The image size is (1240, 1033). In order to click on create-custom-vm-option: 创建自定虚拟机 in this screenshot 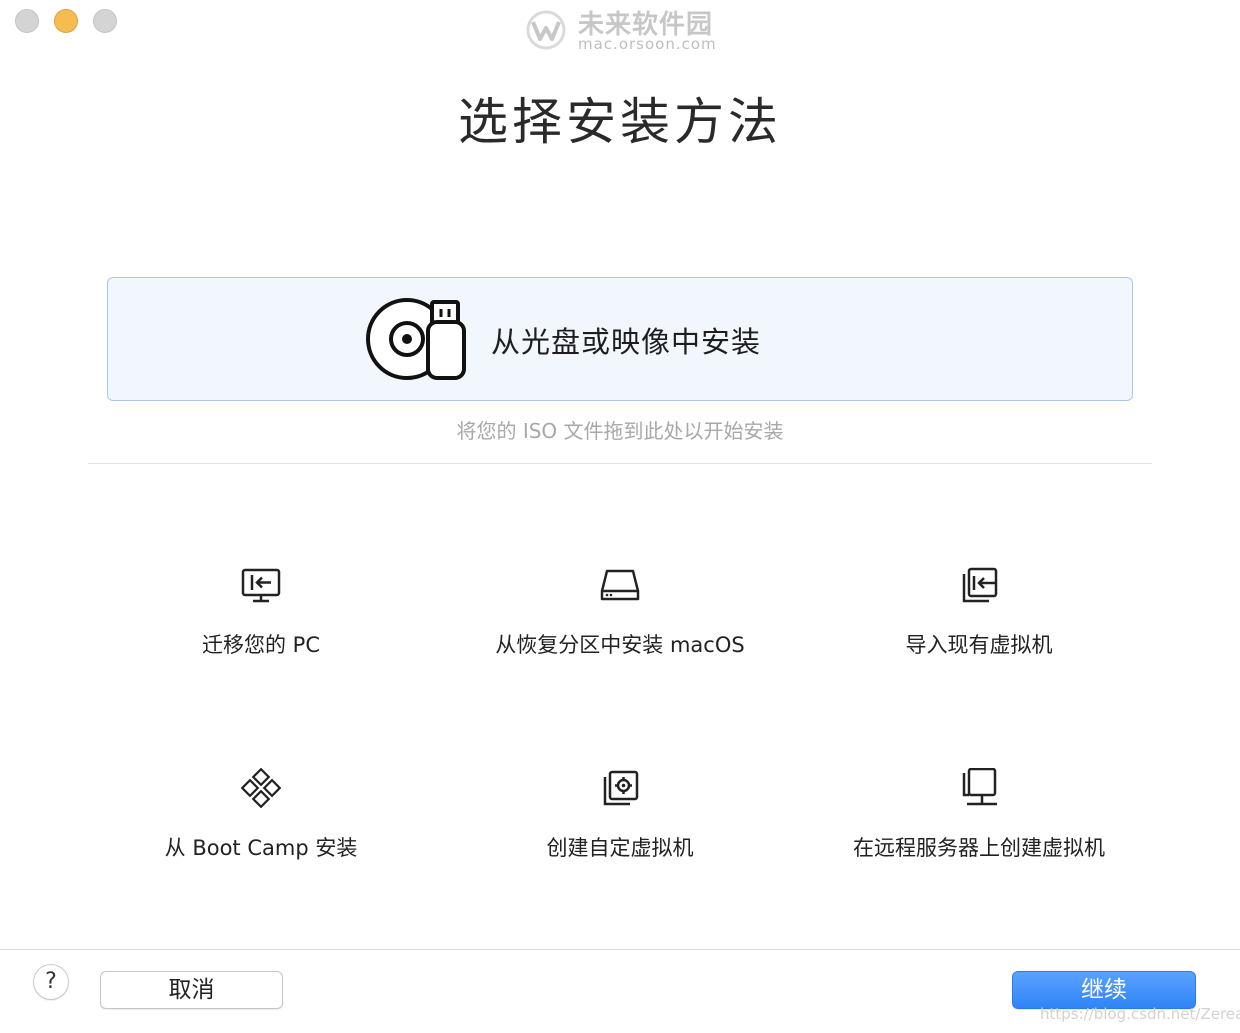, I will do `click(620, 833)`.